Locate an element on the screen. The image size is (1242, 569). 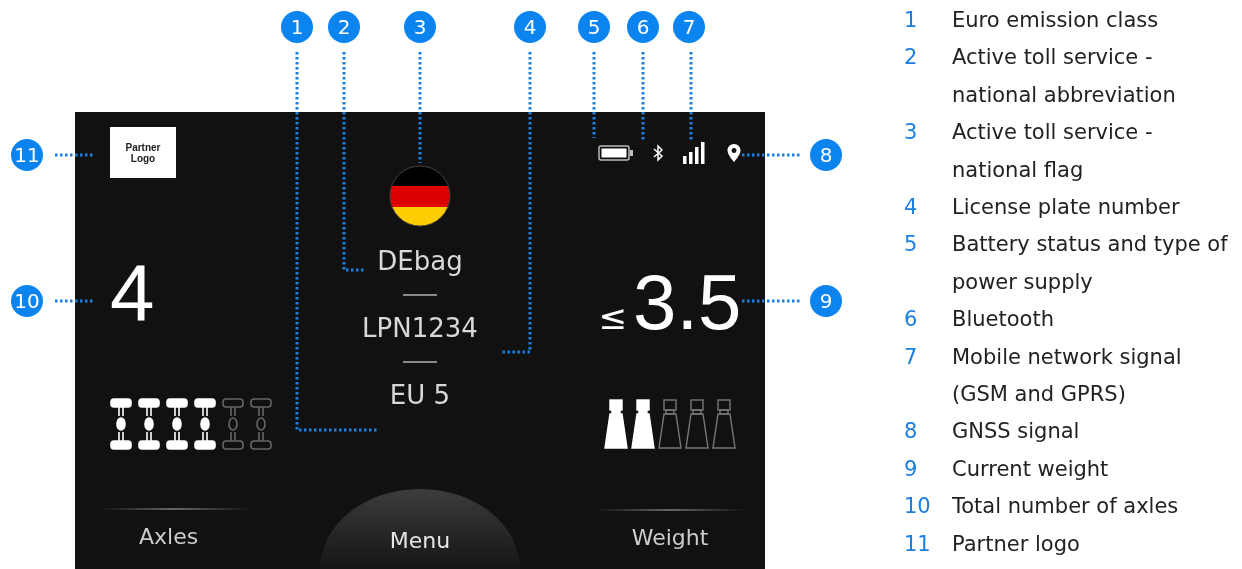
legend-text: License plate number is located at coordinates (1066, 208).